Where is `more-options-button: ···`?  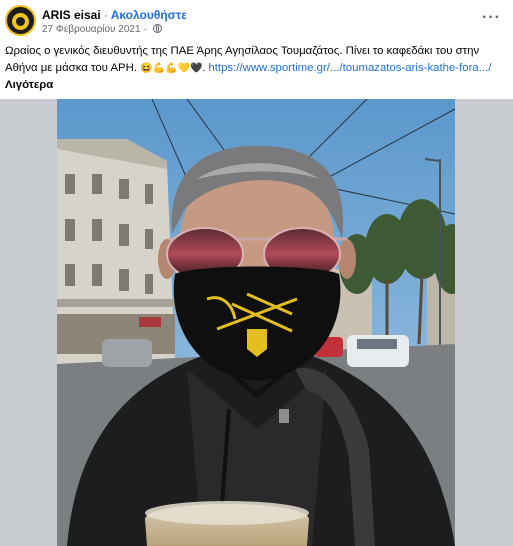
more-options-button: ··· is located at coordinates (491, 18).